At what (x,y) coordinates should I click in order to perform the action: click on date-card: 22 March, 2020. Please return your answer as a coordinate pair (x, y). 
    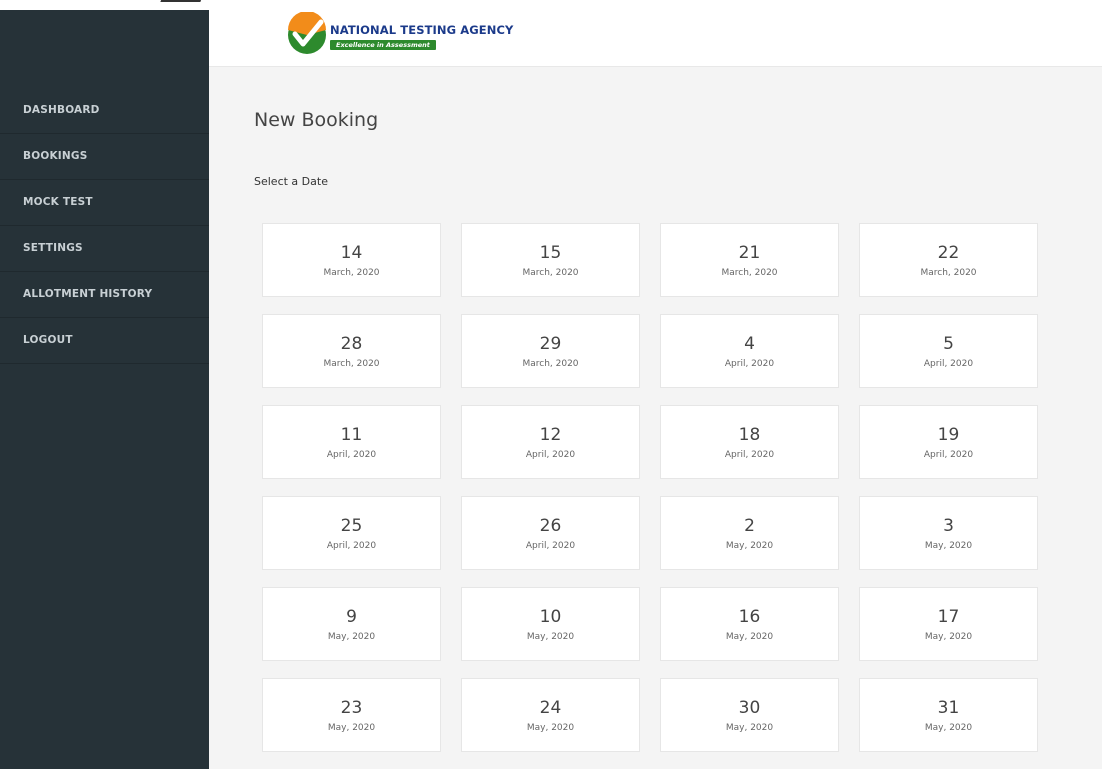
    Looking at the image, I should click on (948, 260).